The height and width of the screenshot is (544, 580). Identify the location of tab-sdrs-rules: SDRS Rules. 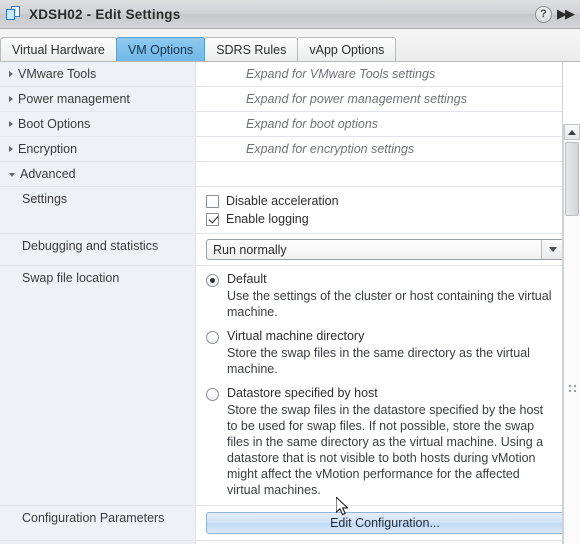
(251, 49).